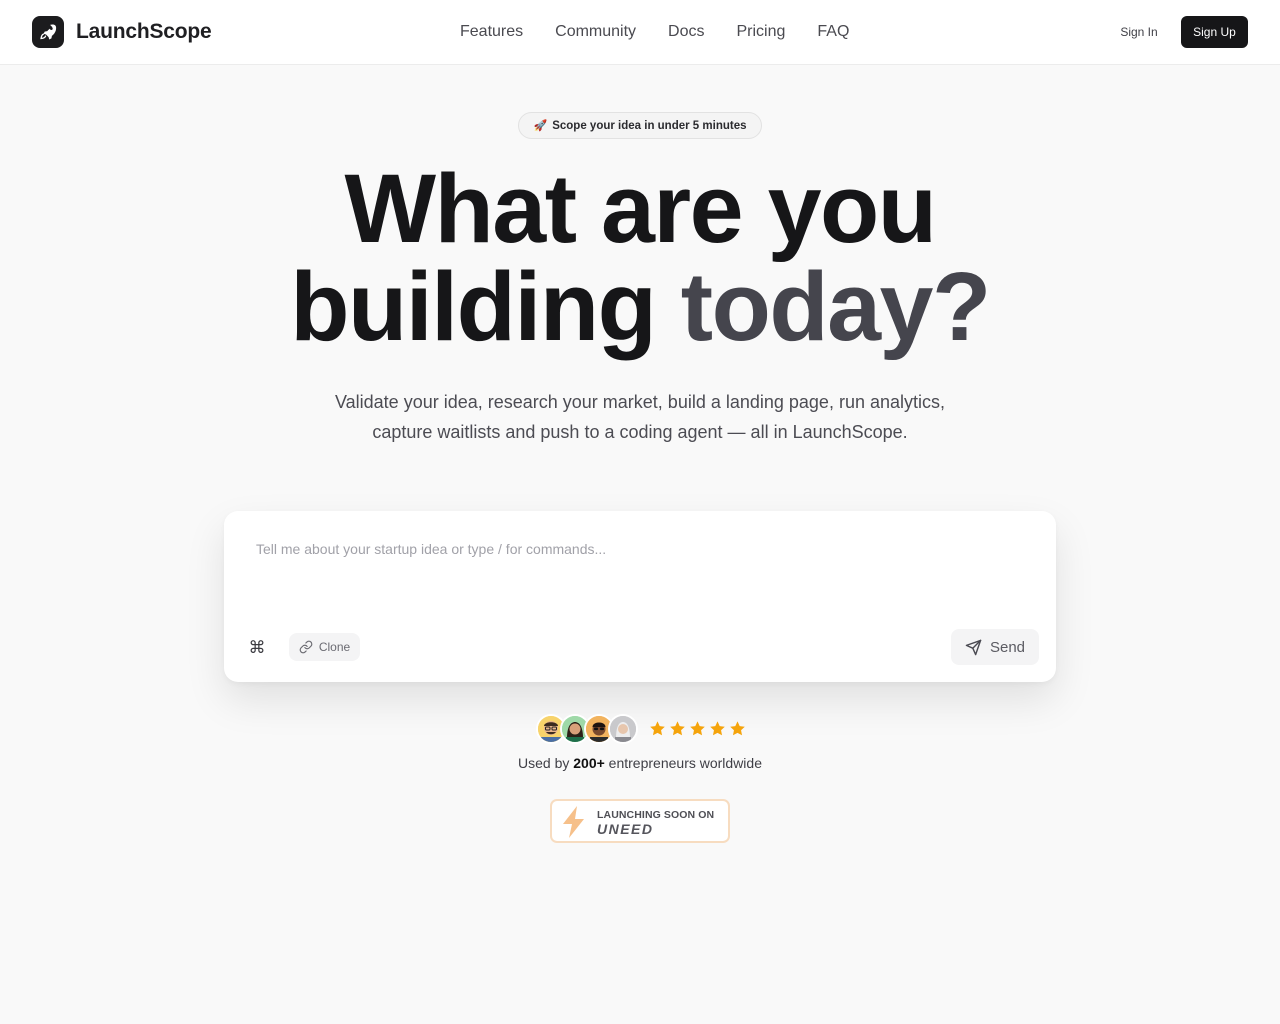  I want to click on send-icon, so click(973, 647).